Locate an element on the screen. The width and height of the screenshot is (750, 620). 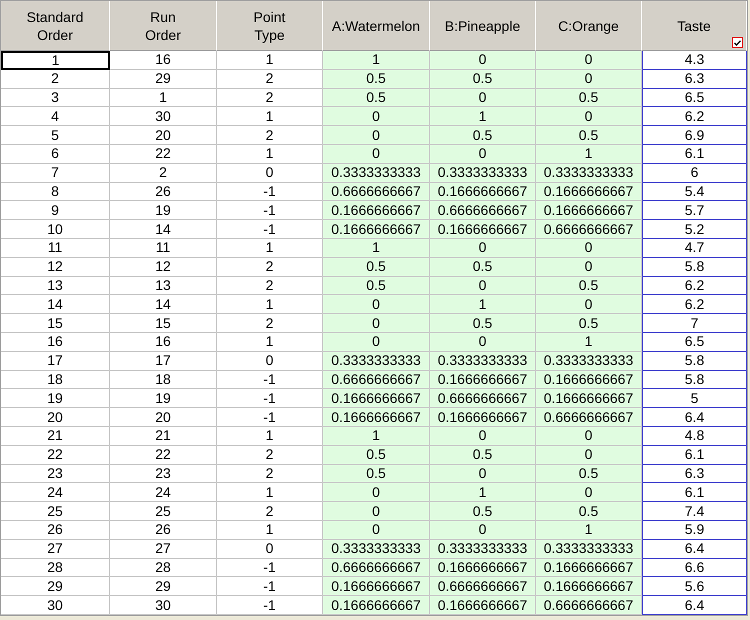
table-cell: 8 is located at coordinates (55, 192).